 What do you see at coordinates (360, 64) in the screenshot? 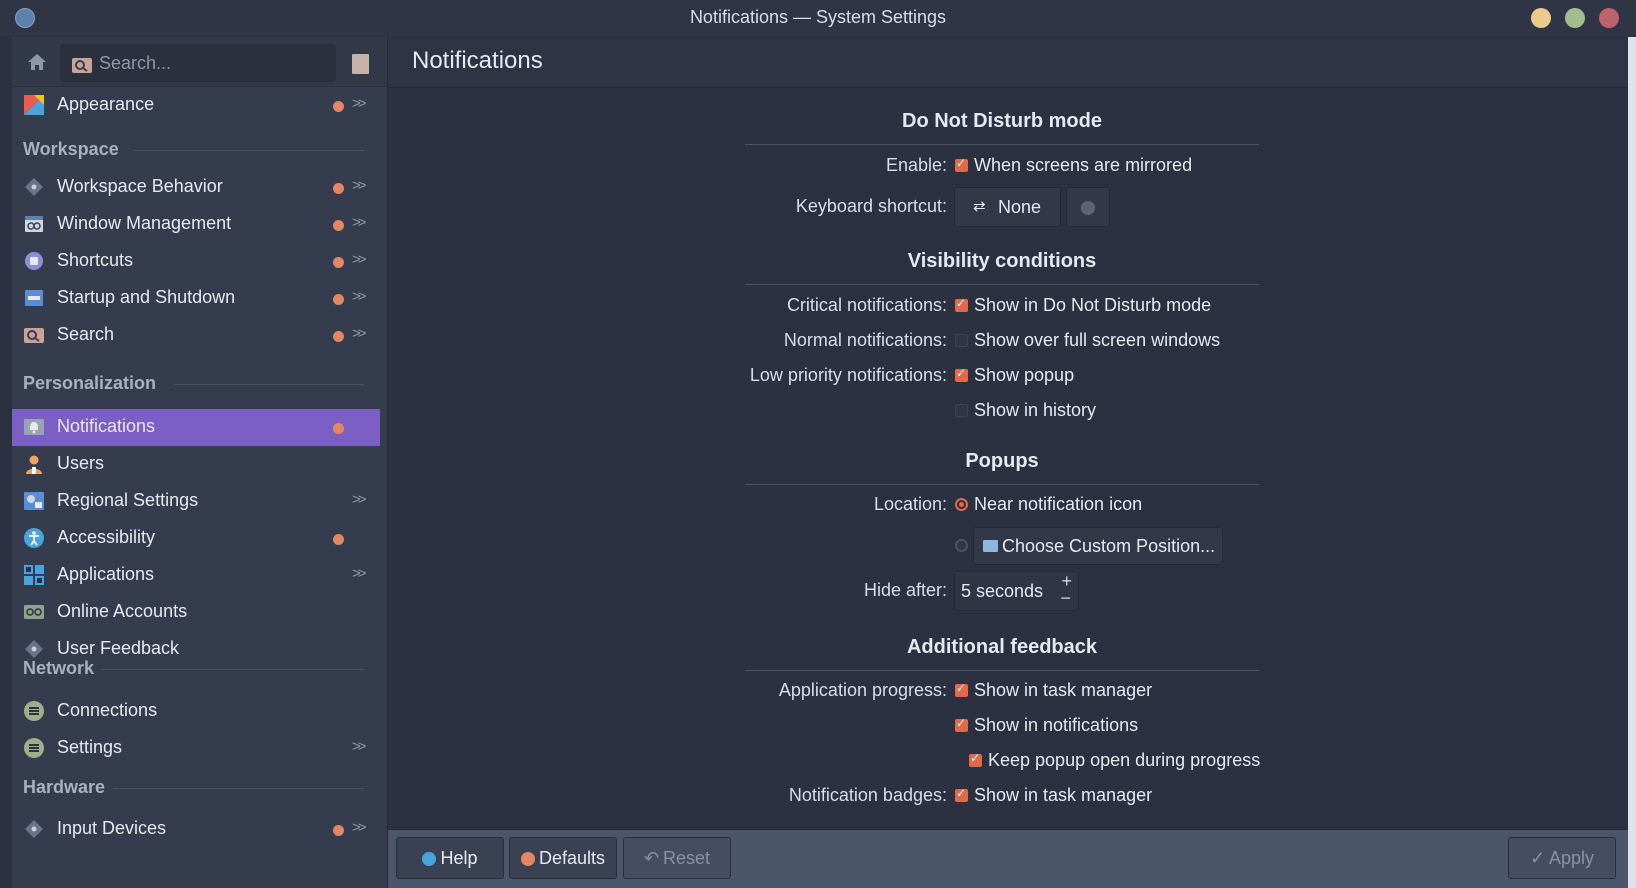
I see `hamburger-menu-icon` at bounding box center [360, 64].